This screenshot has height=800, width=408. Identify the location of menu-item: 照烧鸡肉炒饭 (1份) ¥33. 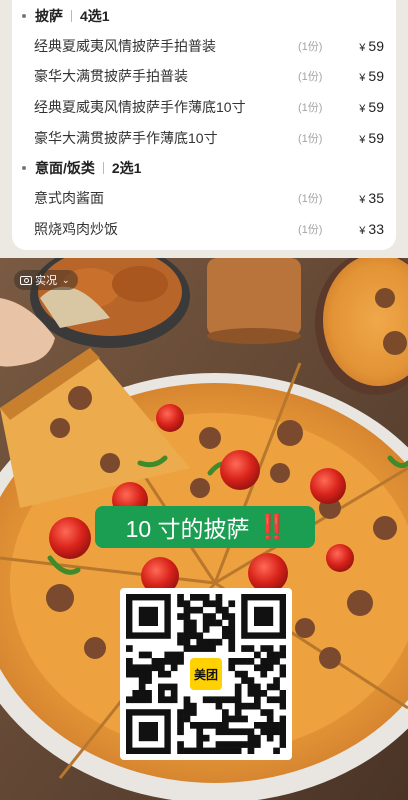
(209, 229).